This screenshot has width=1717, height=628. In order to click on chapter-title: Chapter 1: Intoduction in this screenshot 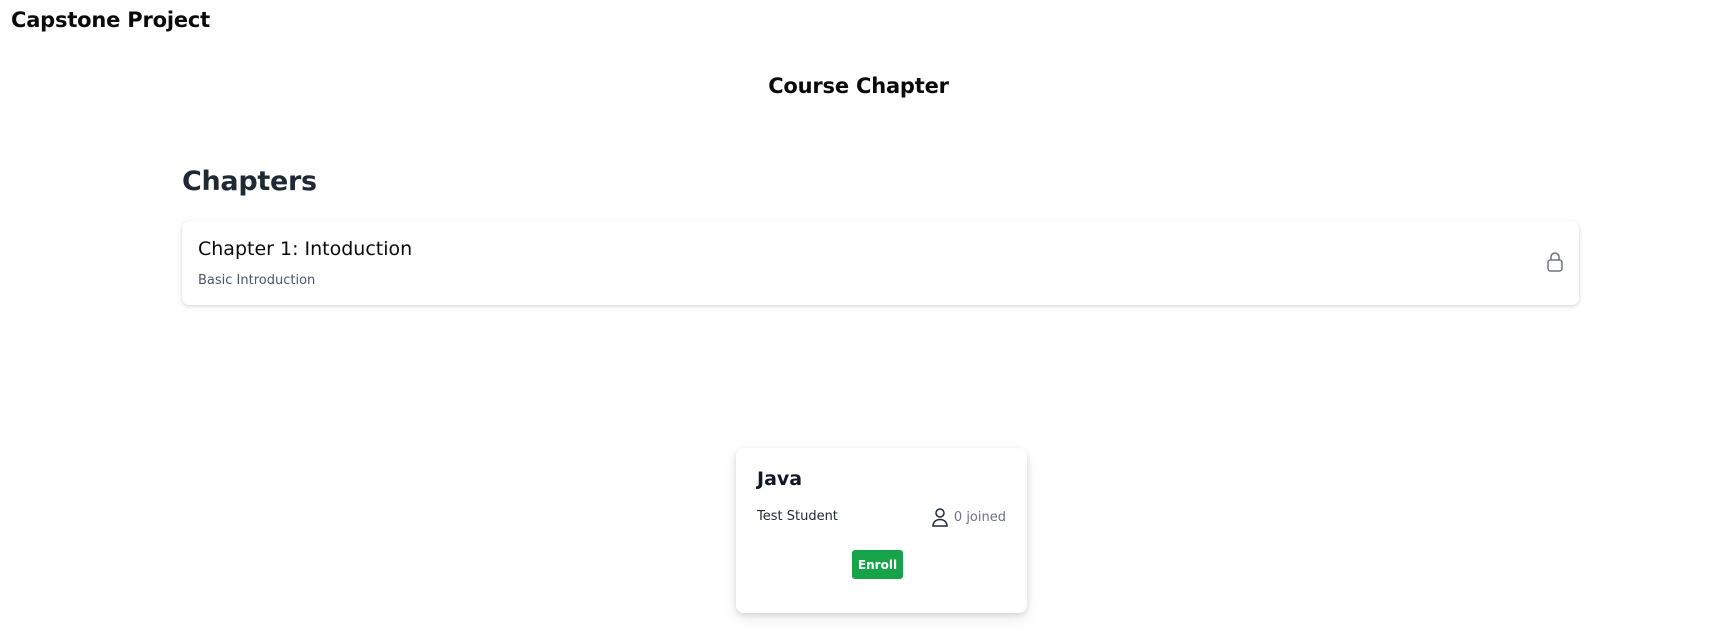, I will do `click(305, 249)`.